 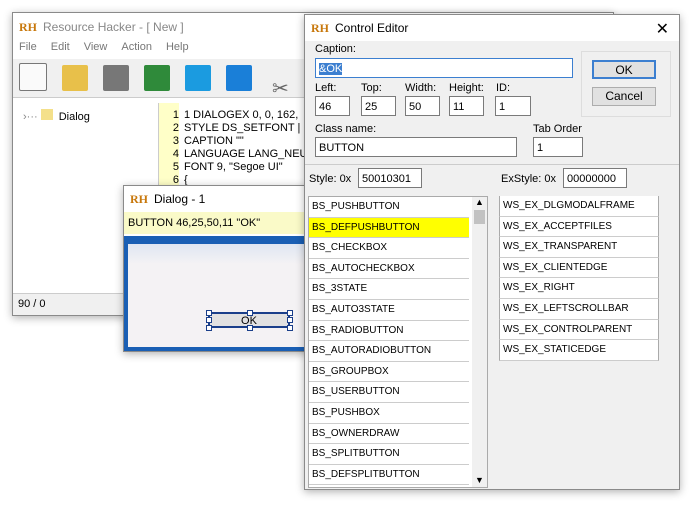 What do you see at coordinates (579, 330) in the screenshot?
I see `exstyle-item: WS_EX_CONTROLPARENT` at bounding box center [579, 330].